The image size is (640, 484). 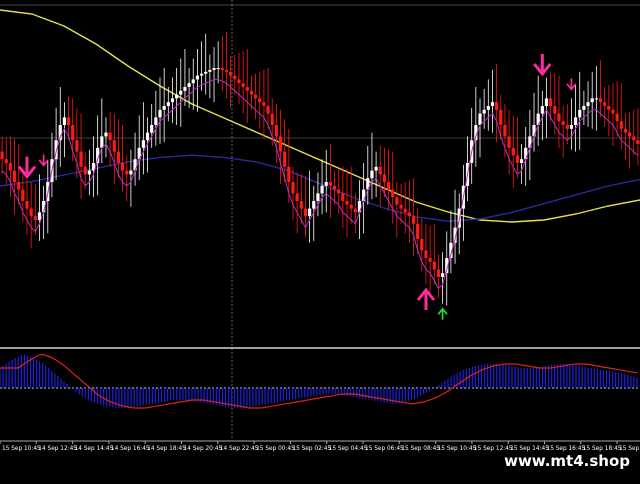 I want to click on time-tick-label: 14 Sep 16:45, so click(x=130, y=449).